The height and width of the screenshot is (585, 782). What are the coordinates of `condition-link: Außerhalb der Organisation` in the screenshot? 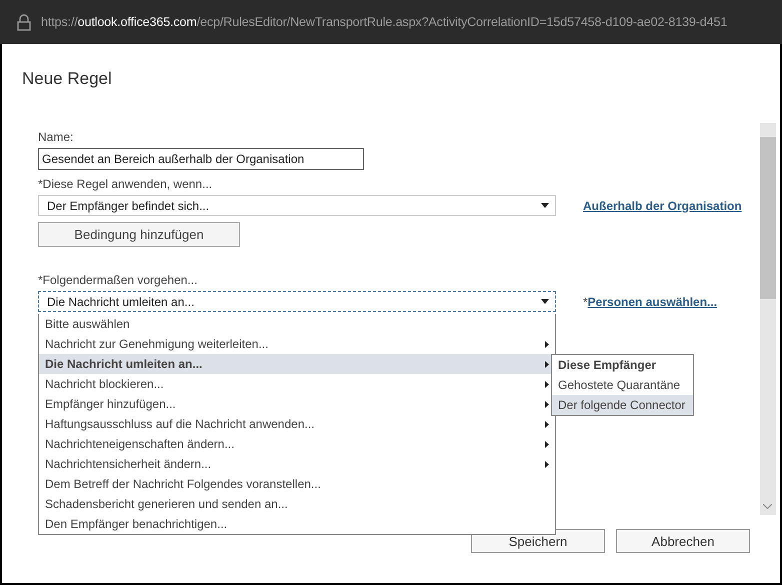 It's located at (662, 205).